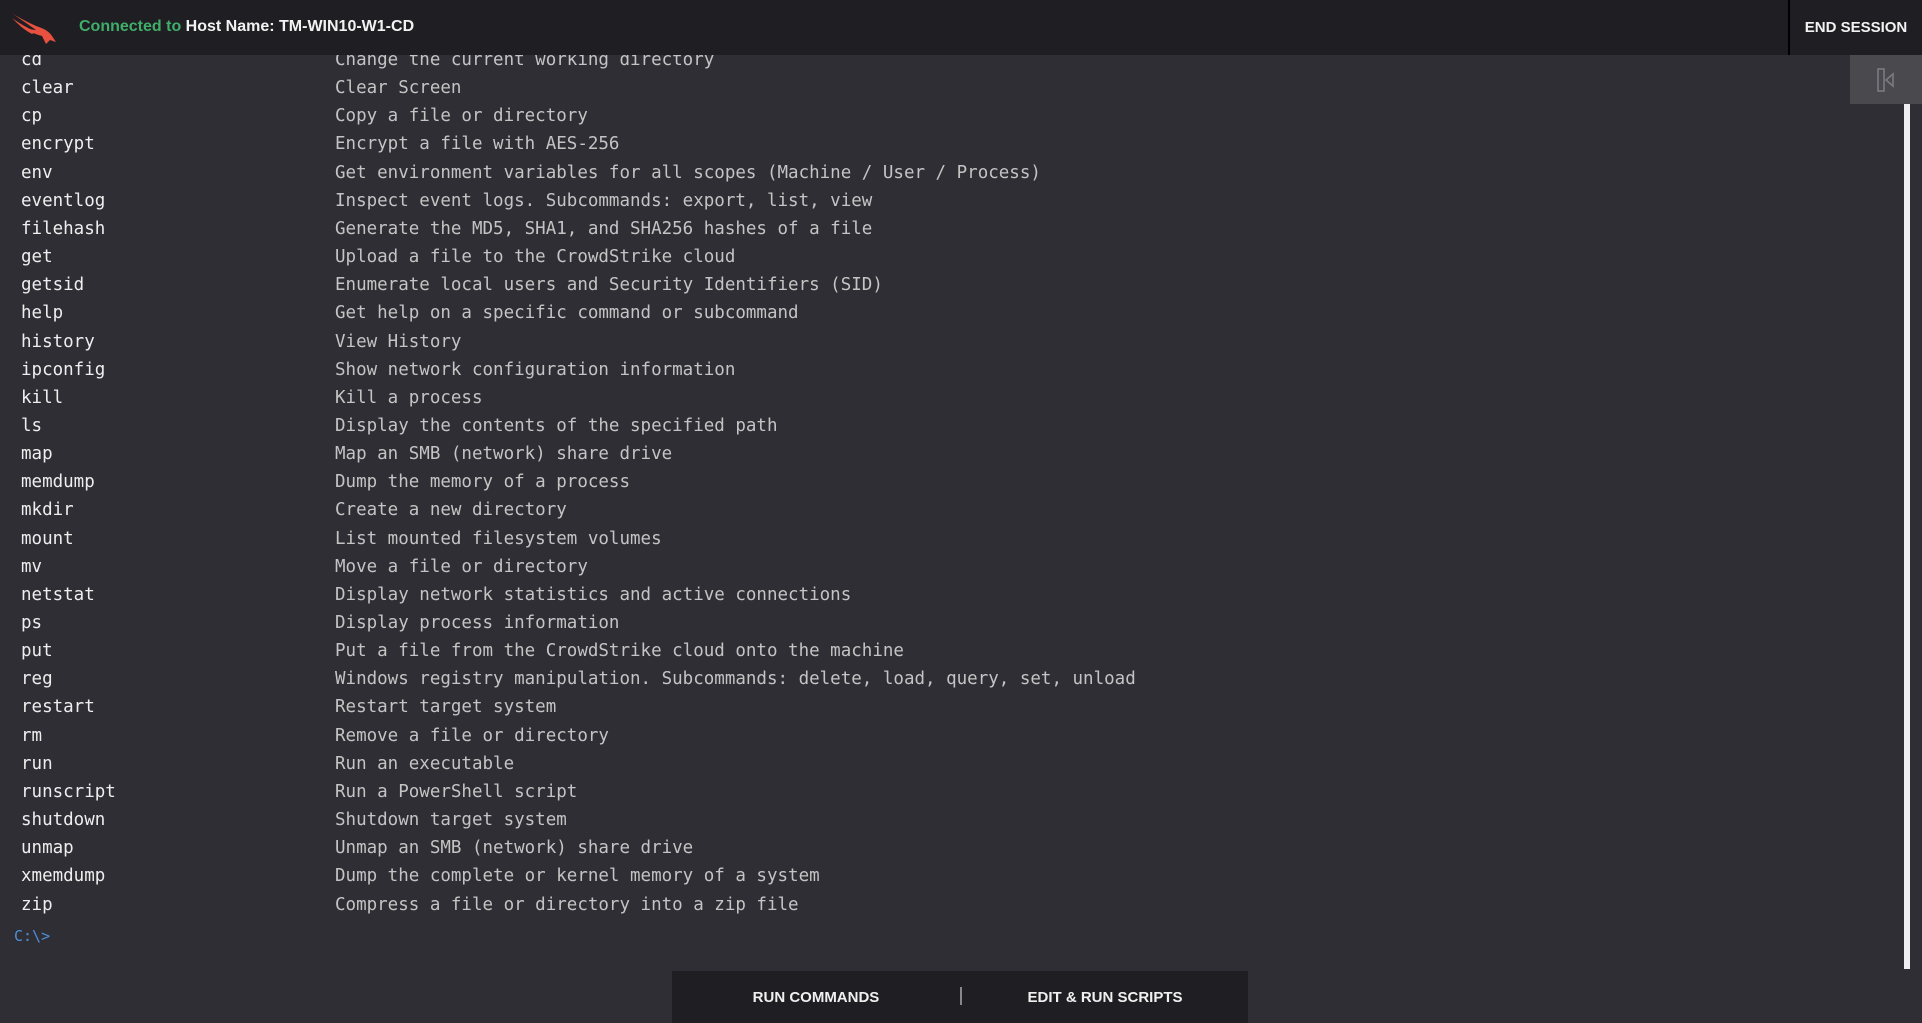 This screenshot has width=1922, height=1023. What do you see at coordinates (32, 936) in the screenshot?
I see `terminal-prompt: C:\>` at bounding box center [32, 936].